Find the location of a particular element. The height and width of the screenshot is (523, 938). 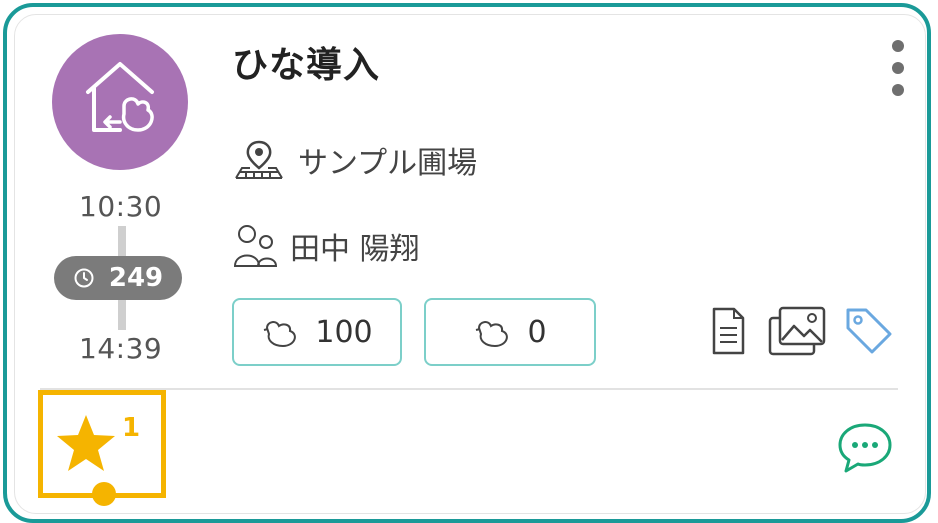

favorite-indicator-dot is located at coordinates (104, 494).